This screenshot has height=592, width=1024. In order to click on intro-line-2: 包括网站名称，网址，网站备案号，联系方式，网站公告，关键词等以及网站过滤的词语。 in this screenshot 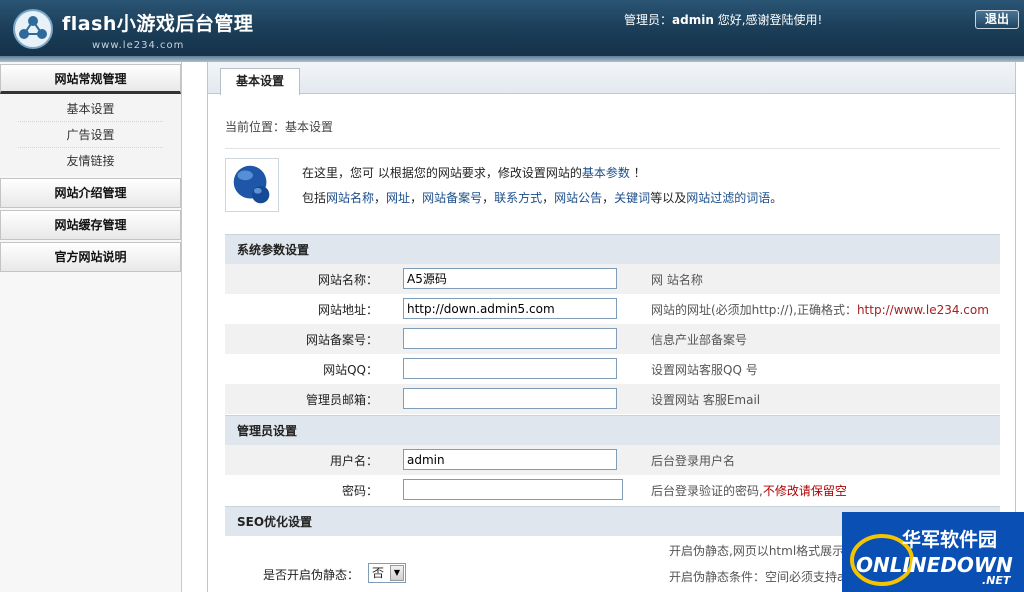, I will do `click(542, 198)`.